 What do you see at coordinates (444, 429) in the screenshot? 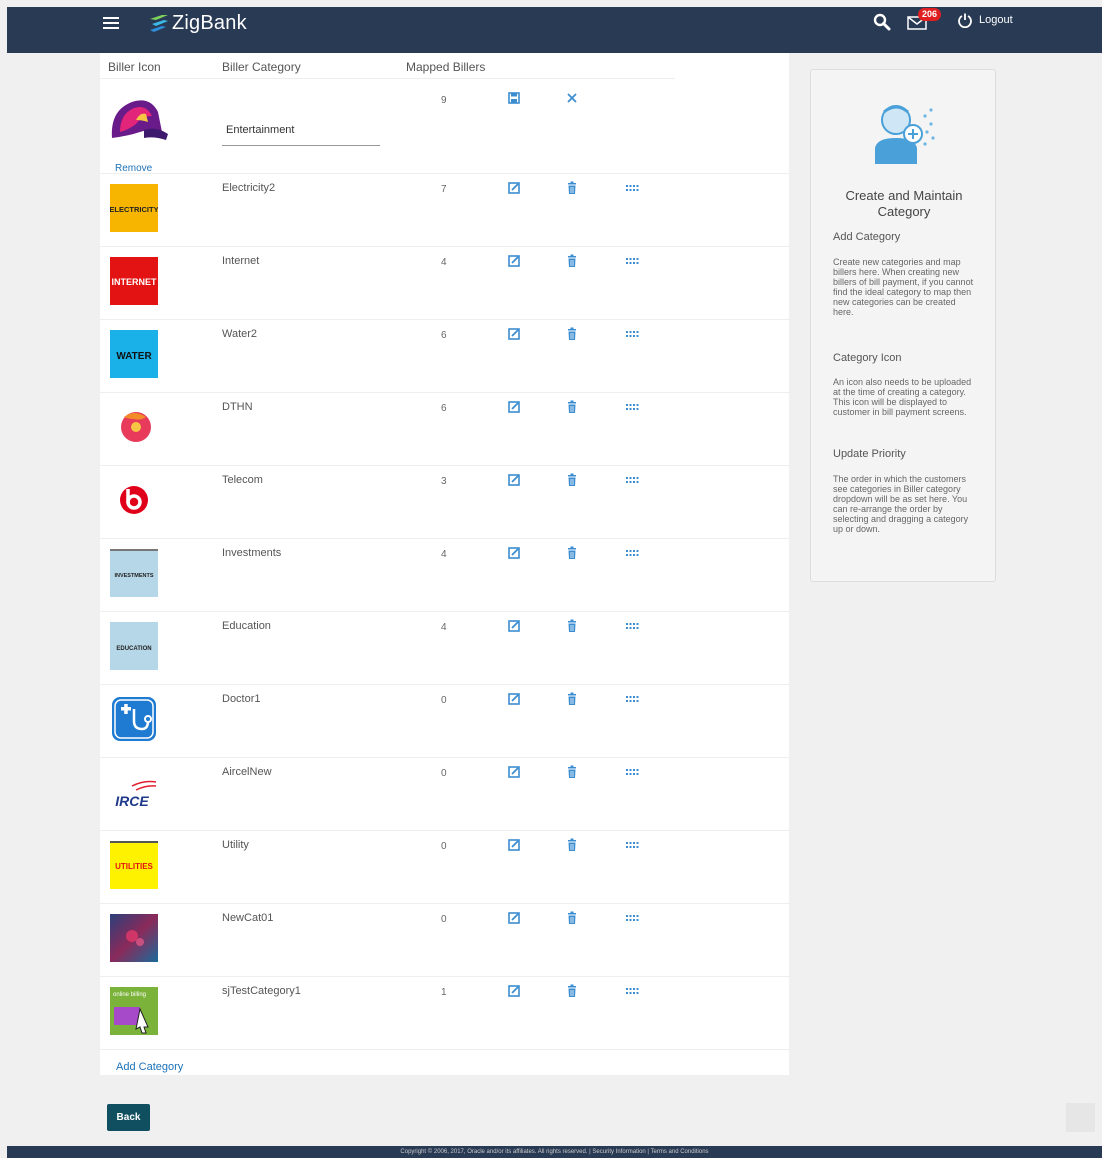
I see `table-row: DTHN 6` at bounding box center [444, 429].